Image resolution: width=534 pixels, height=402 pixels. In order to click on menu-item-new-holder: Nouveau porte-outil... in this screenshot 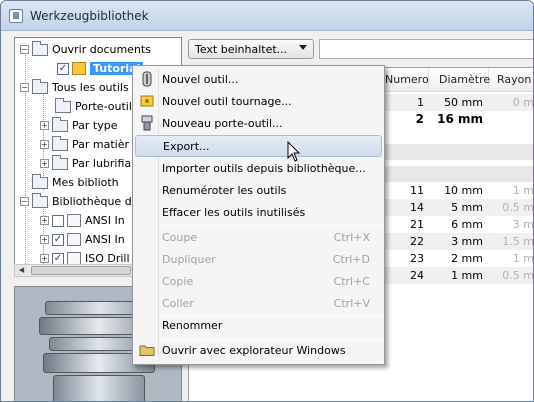, I will do `click(258, 123)`.